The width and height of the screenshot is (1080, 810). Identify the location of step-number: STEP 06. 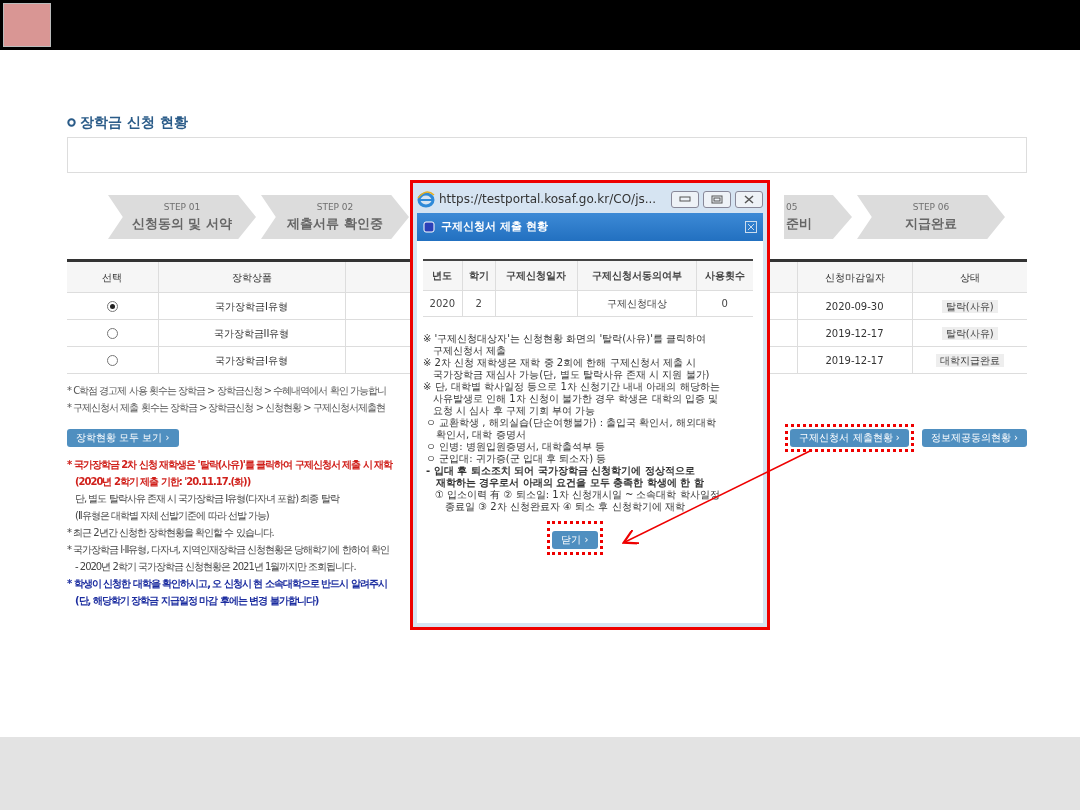
(931, 207).